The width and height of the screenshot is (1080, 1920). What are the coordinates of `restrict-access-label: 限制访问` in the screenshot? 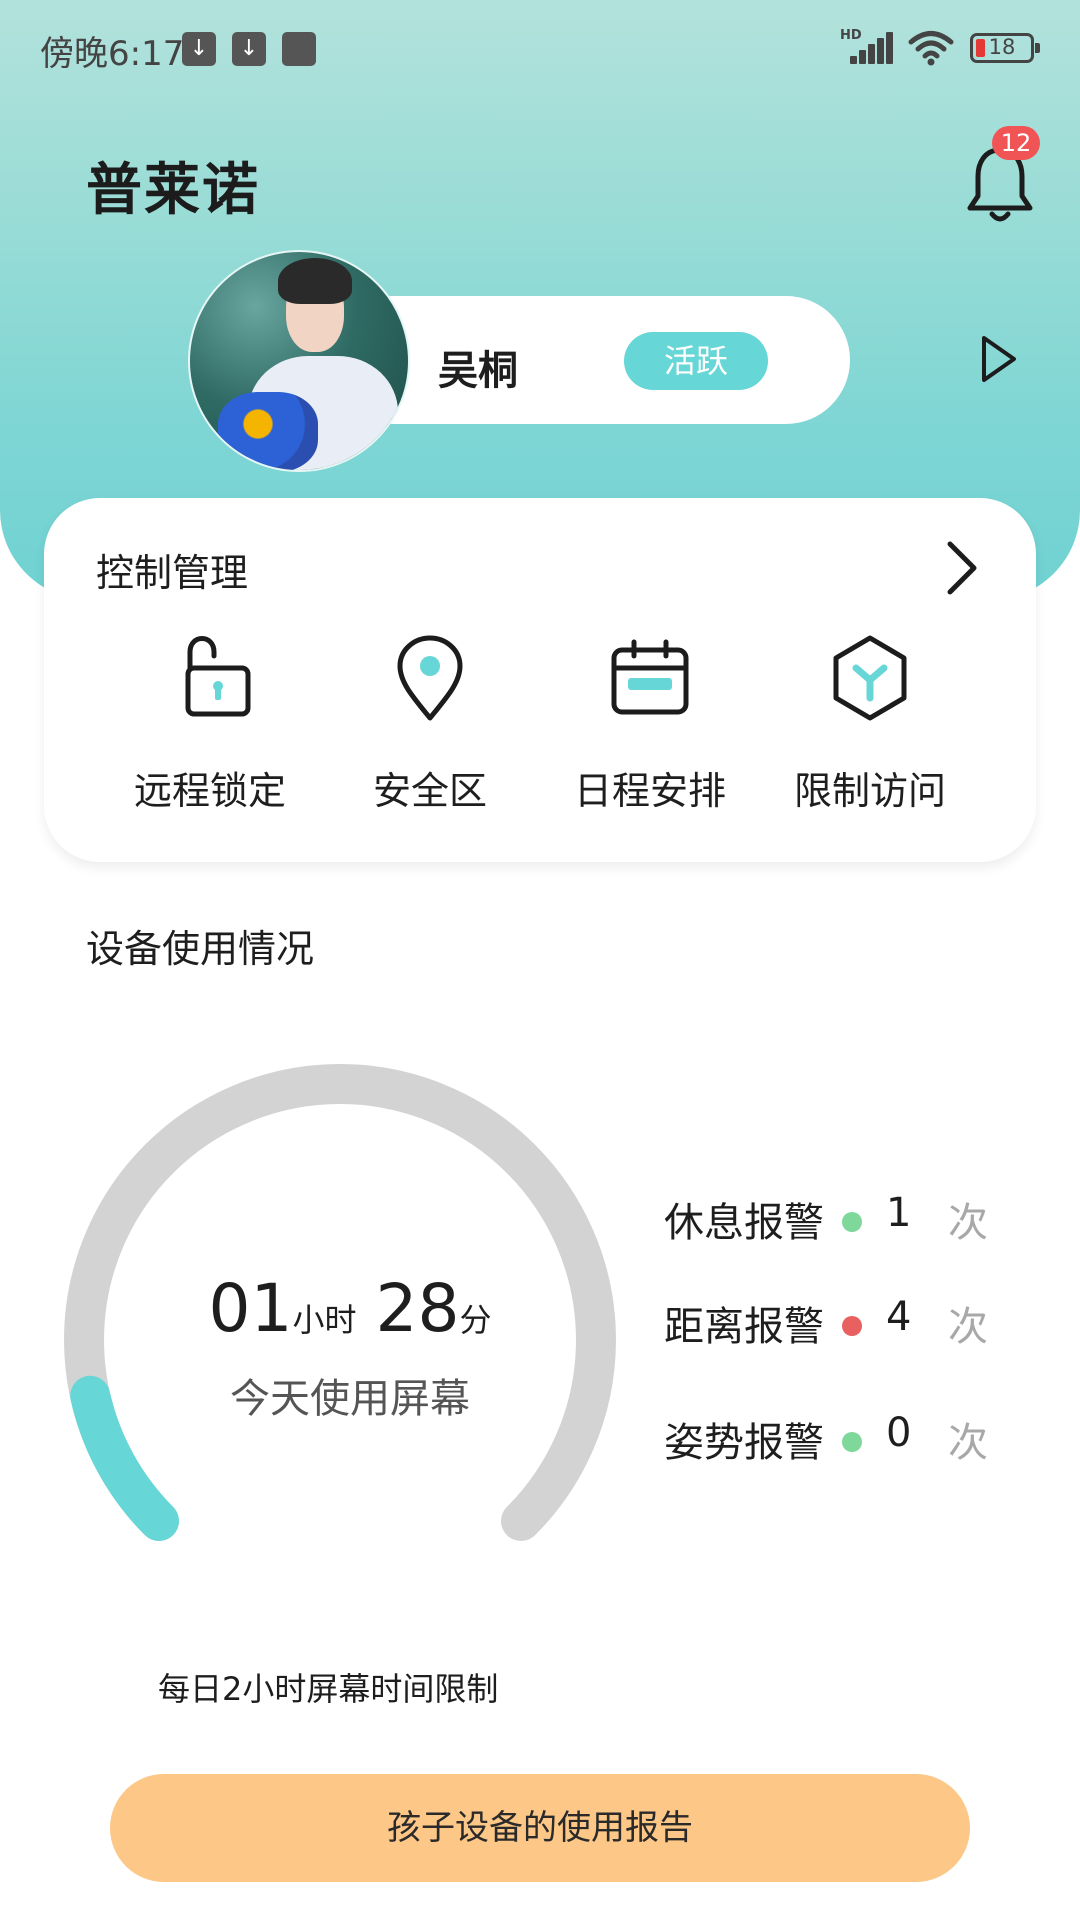 It's located at (869, 791).